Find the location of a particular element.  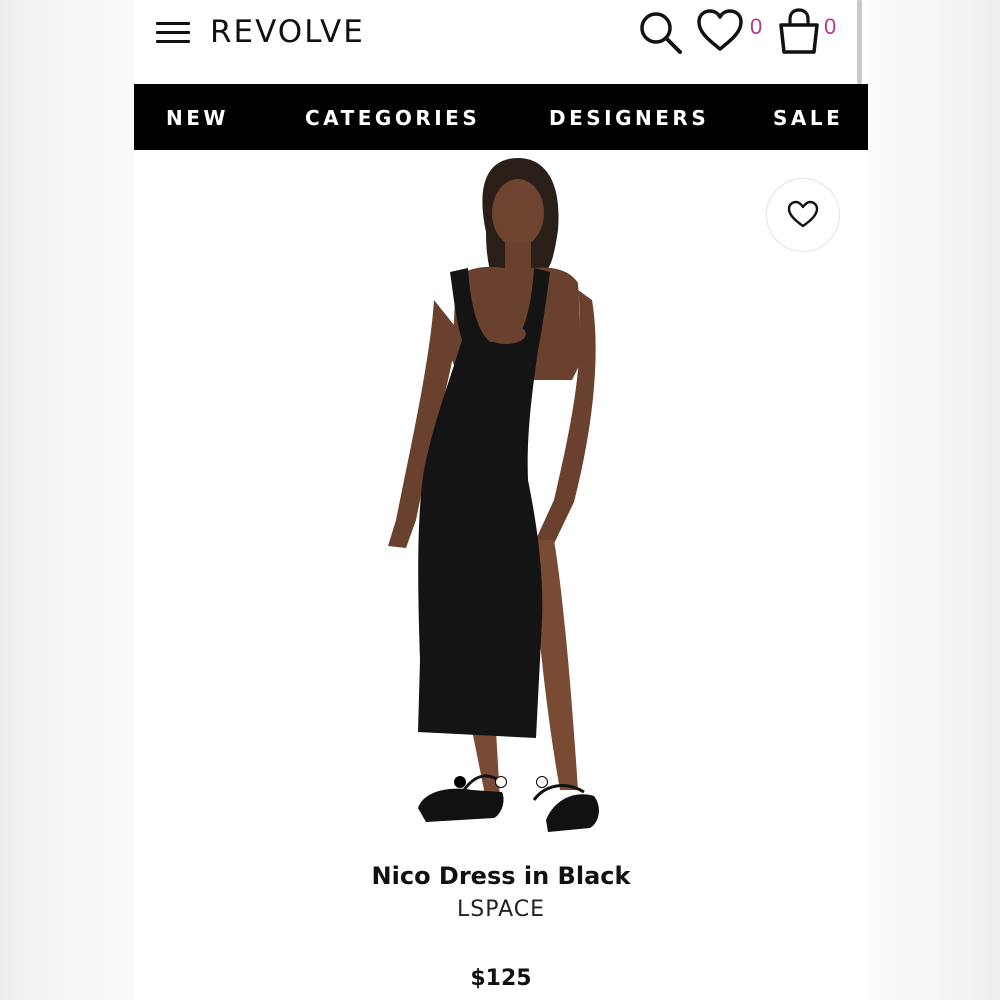

add-to-wishlist-button is located at coordinates (803, 215).